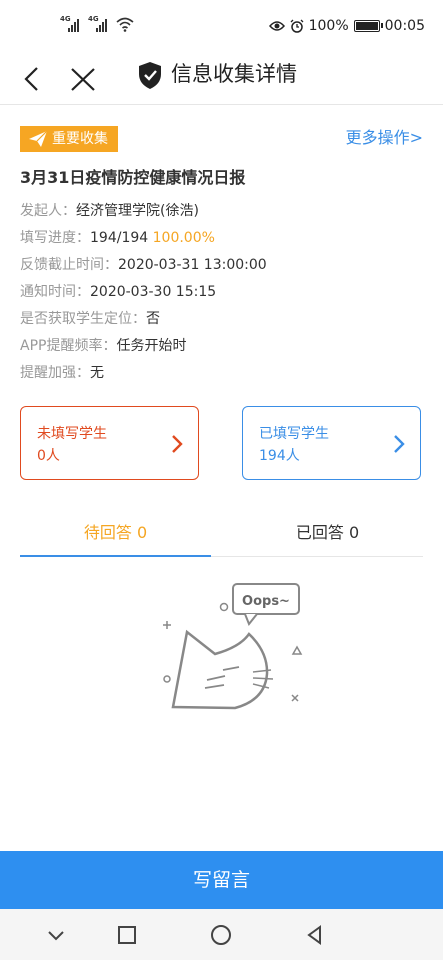 This screenshot has width=443, height=960. What do you see at coordinates (331, 443) in the screenshot?
I see `filled-students-card: 已填写学生 194人` at bounding box center [331, 443].